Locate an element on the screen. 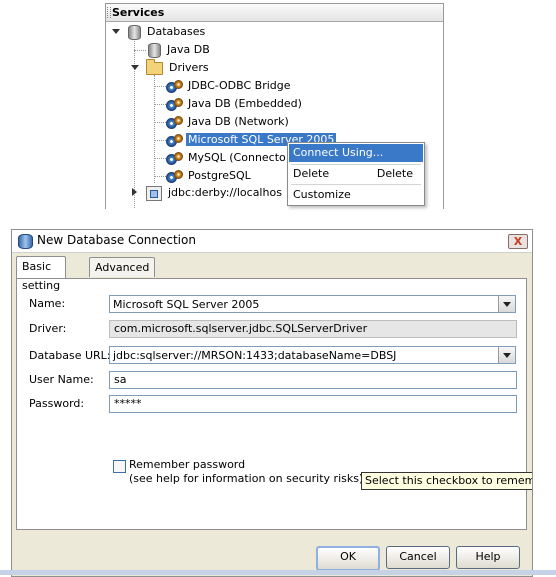  close-icon: X is located at coordinates (518, 241).